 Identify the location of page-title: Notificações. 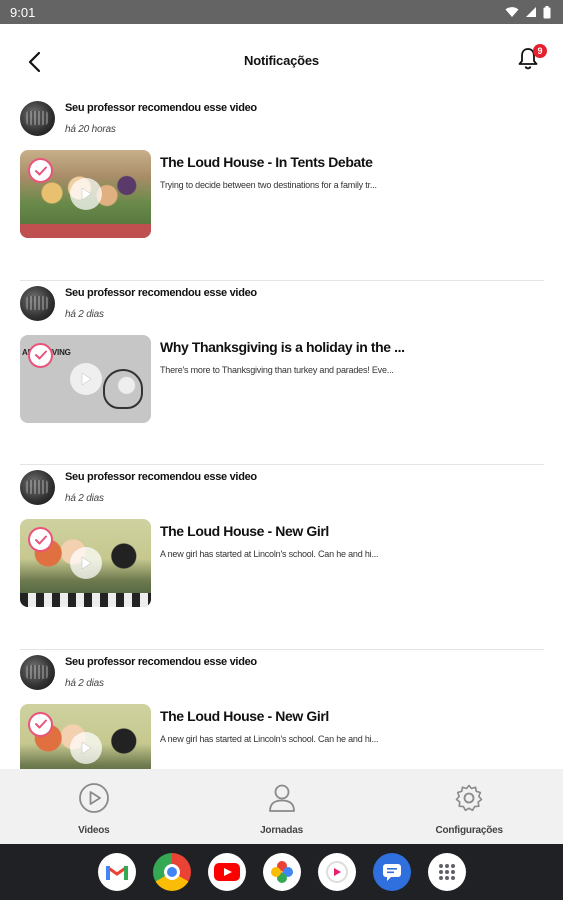
(281, 60).